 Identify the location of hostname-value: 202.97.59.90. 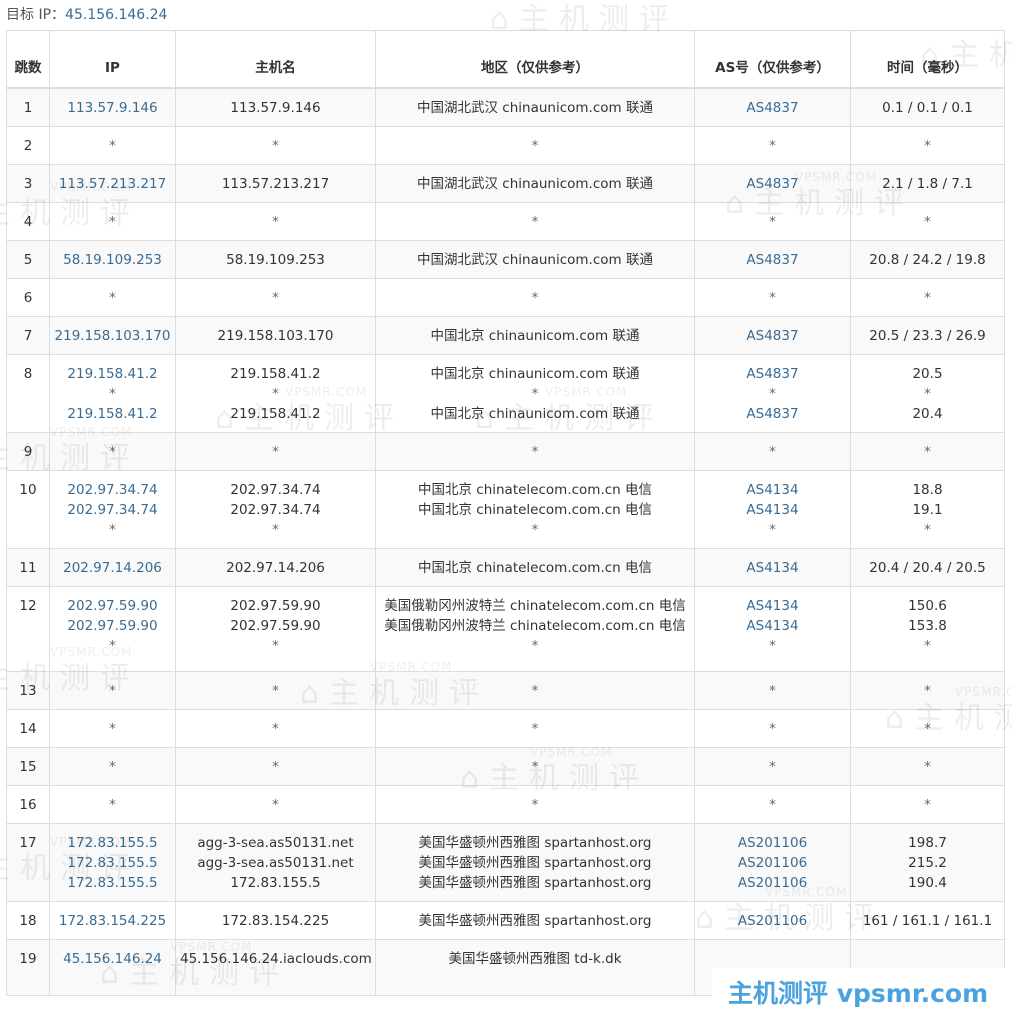
(275, 606).